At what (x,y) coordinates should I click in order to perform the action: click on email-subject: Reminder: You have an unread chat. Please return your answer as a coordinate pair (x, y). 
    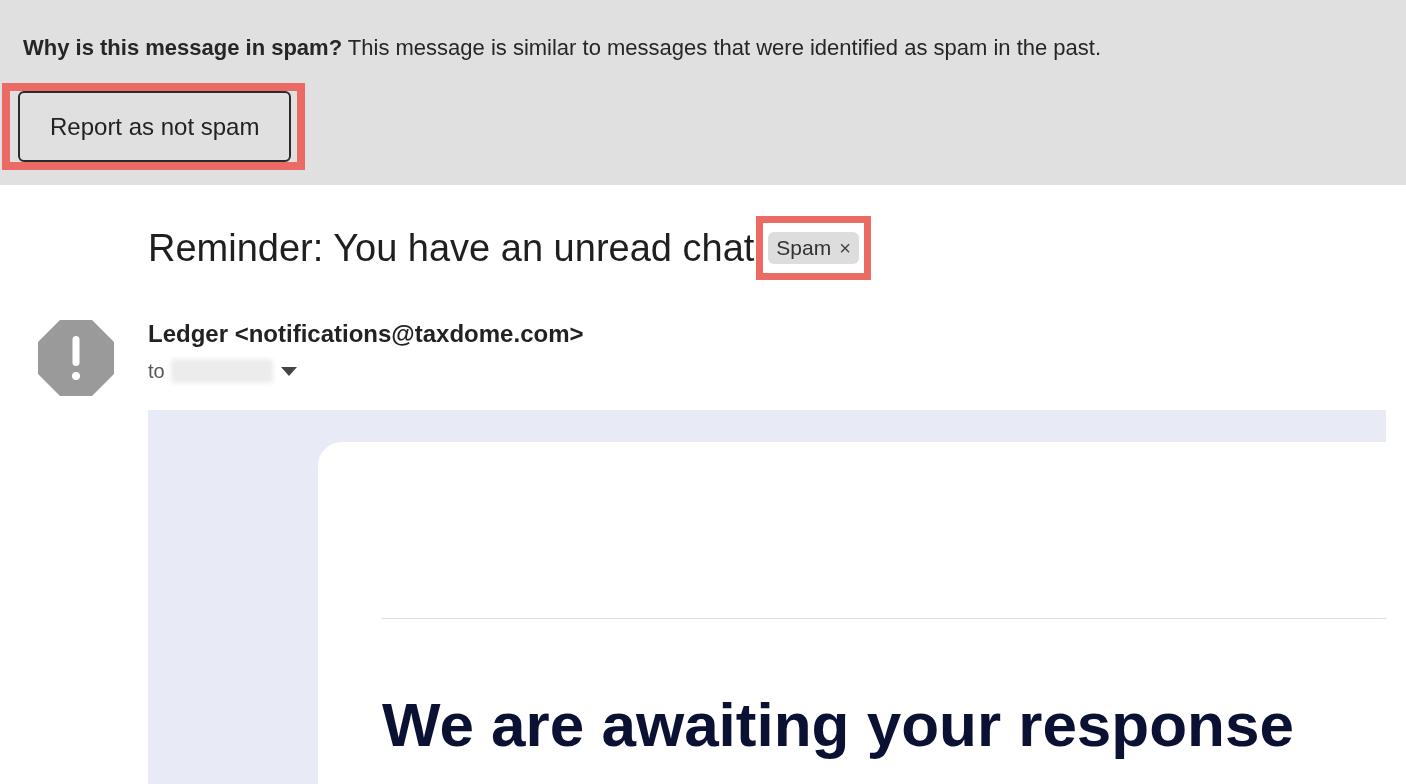
    Looking at the image, I should click on (451, 247).